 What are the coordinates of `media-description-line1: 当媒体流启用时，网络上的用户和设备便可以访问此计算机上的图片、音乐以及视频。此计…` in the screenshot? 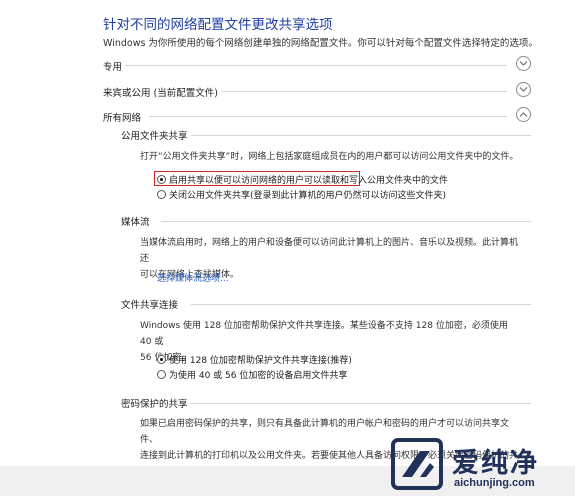 It's located at (329, 251).